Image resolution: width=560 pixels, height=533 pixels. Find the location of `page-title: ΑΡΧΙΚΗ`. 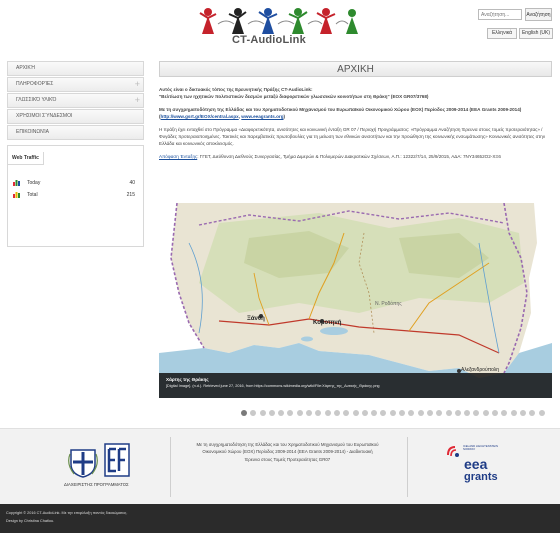

page-title: ΑΡΧΙΚΗ is located at coordinates (355, 69).